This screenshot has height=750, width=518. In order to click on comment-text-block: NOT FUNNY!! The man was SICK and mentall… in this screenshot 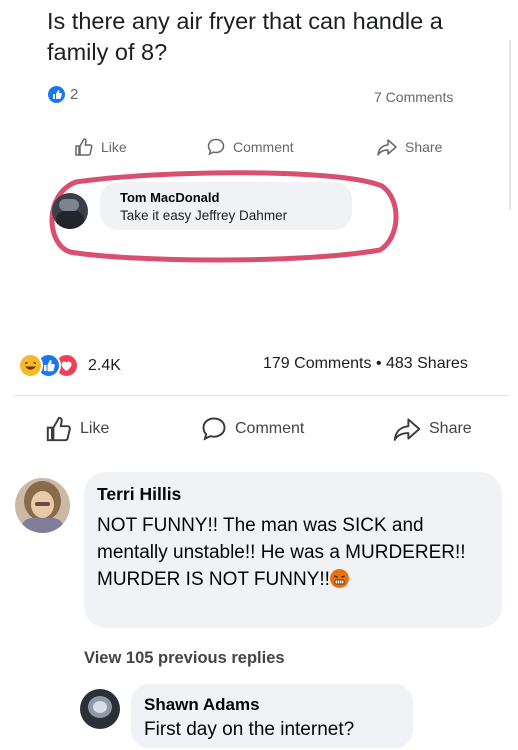, I will do `click(295, 552)`.